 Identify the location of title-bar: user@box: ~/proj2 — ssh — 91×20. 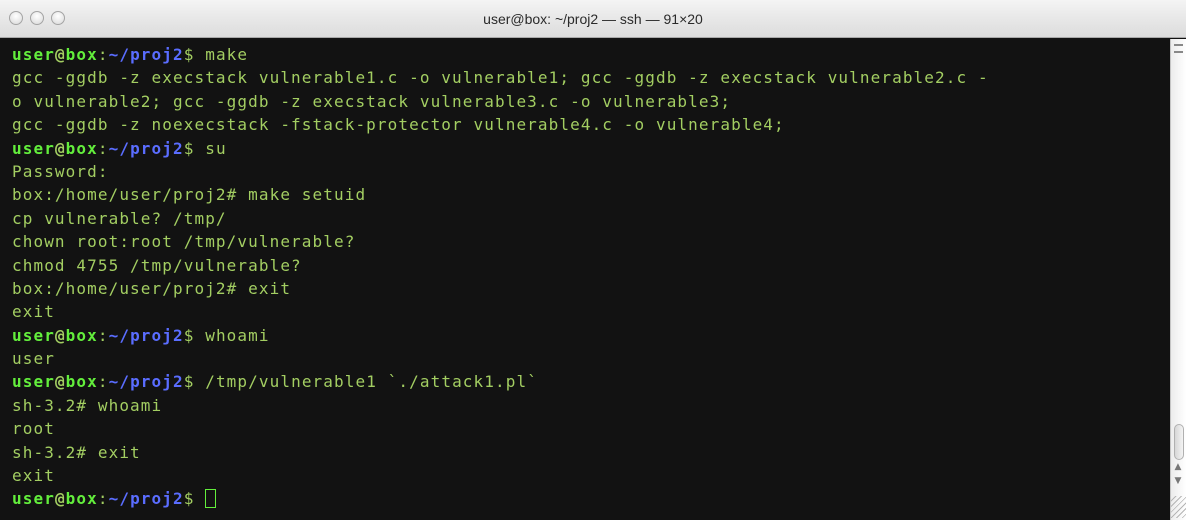
(593, 19).